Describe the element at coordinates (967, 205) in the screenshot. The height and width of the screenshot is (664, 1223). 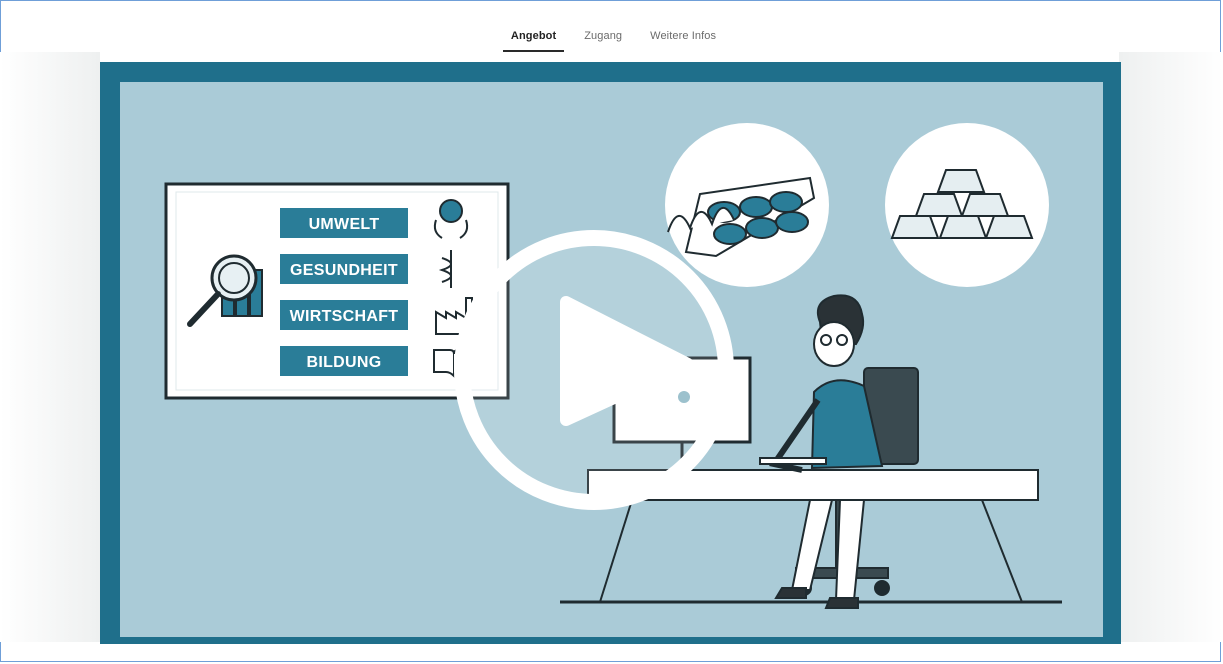
I see `gold-bars-circle` at that location.